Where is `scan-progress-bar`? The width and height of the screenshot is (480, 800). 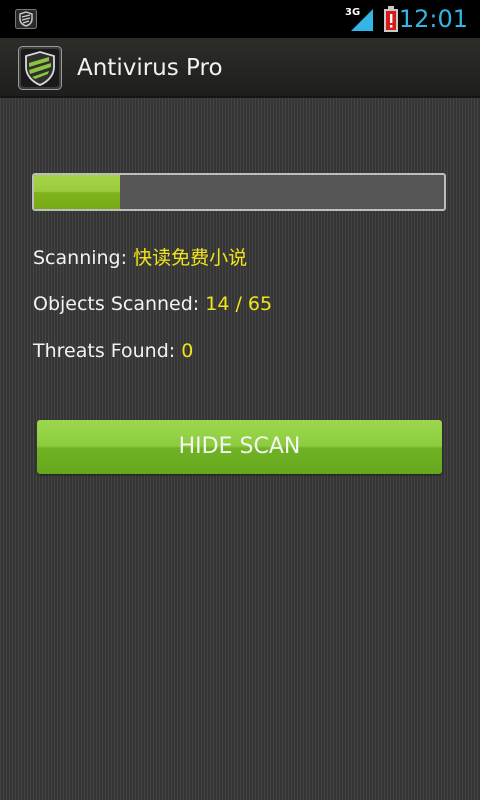 scan-progress-bar is located at coordinates (239, 192).